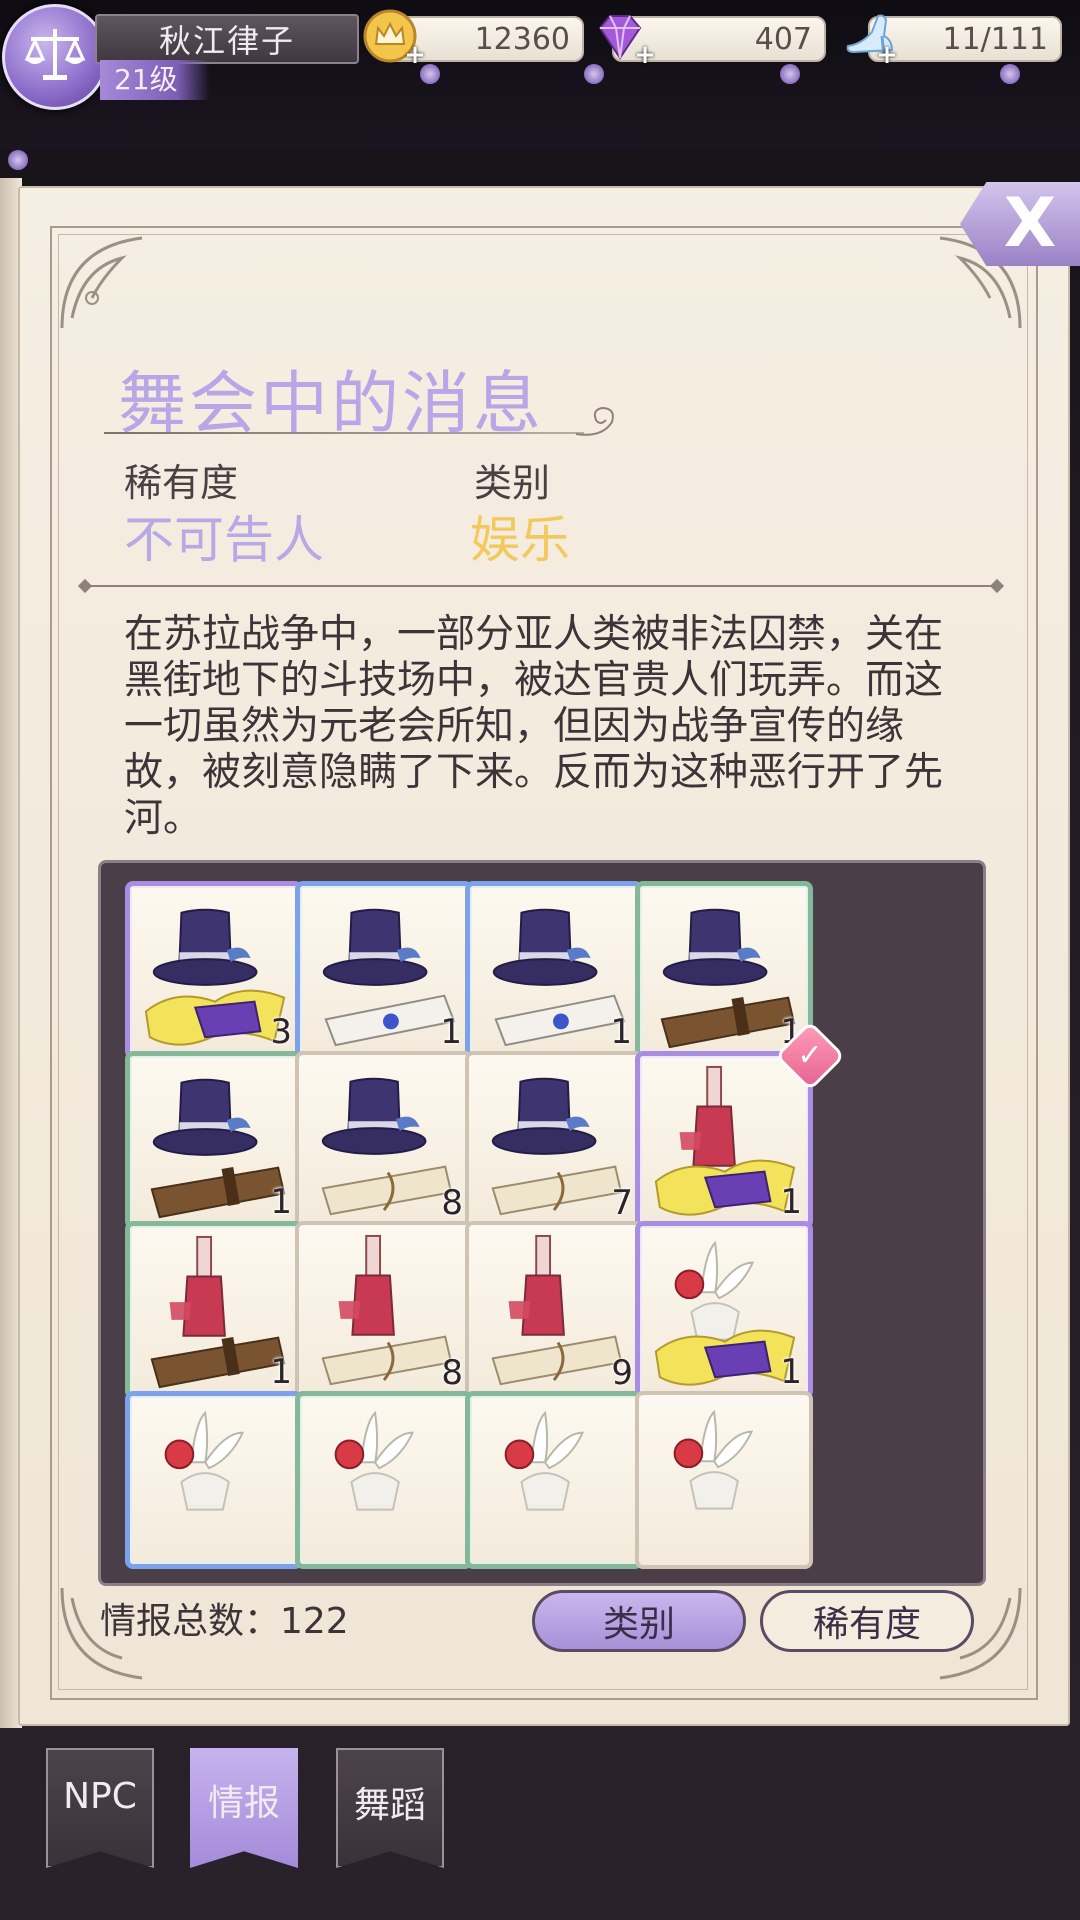 The image size is (1080, 1920). What do you see at coordinates (645, 55) in the screenshot?
I see `add-gems-button: +` at bounding box center [645, 55].